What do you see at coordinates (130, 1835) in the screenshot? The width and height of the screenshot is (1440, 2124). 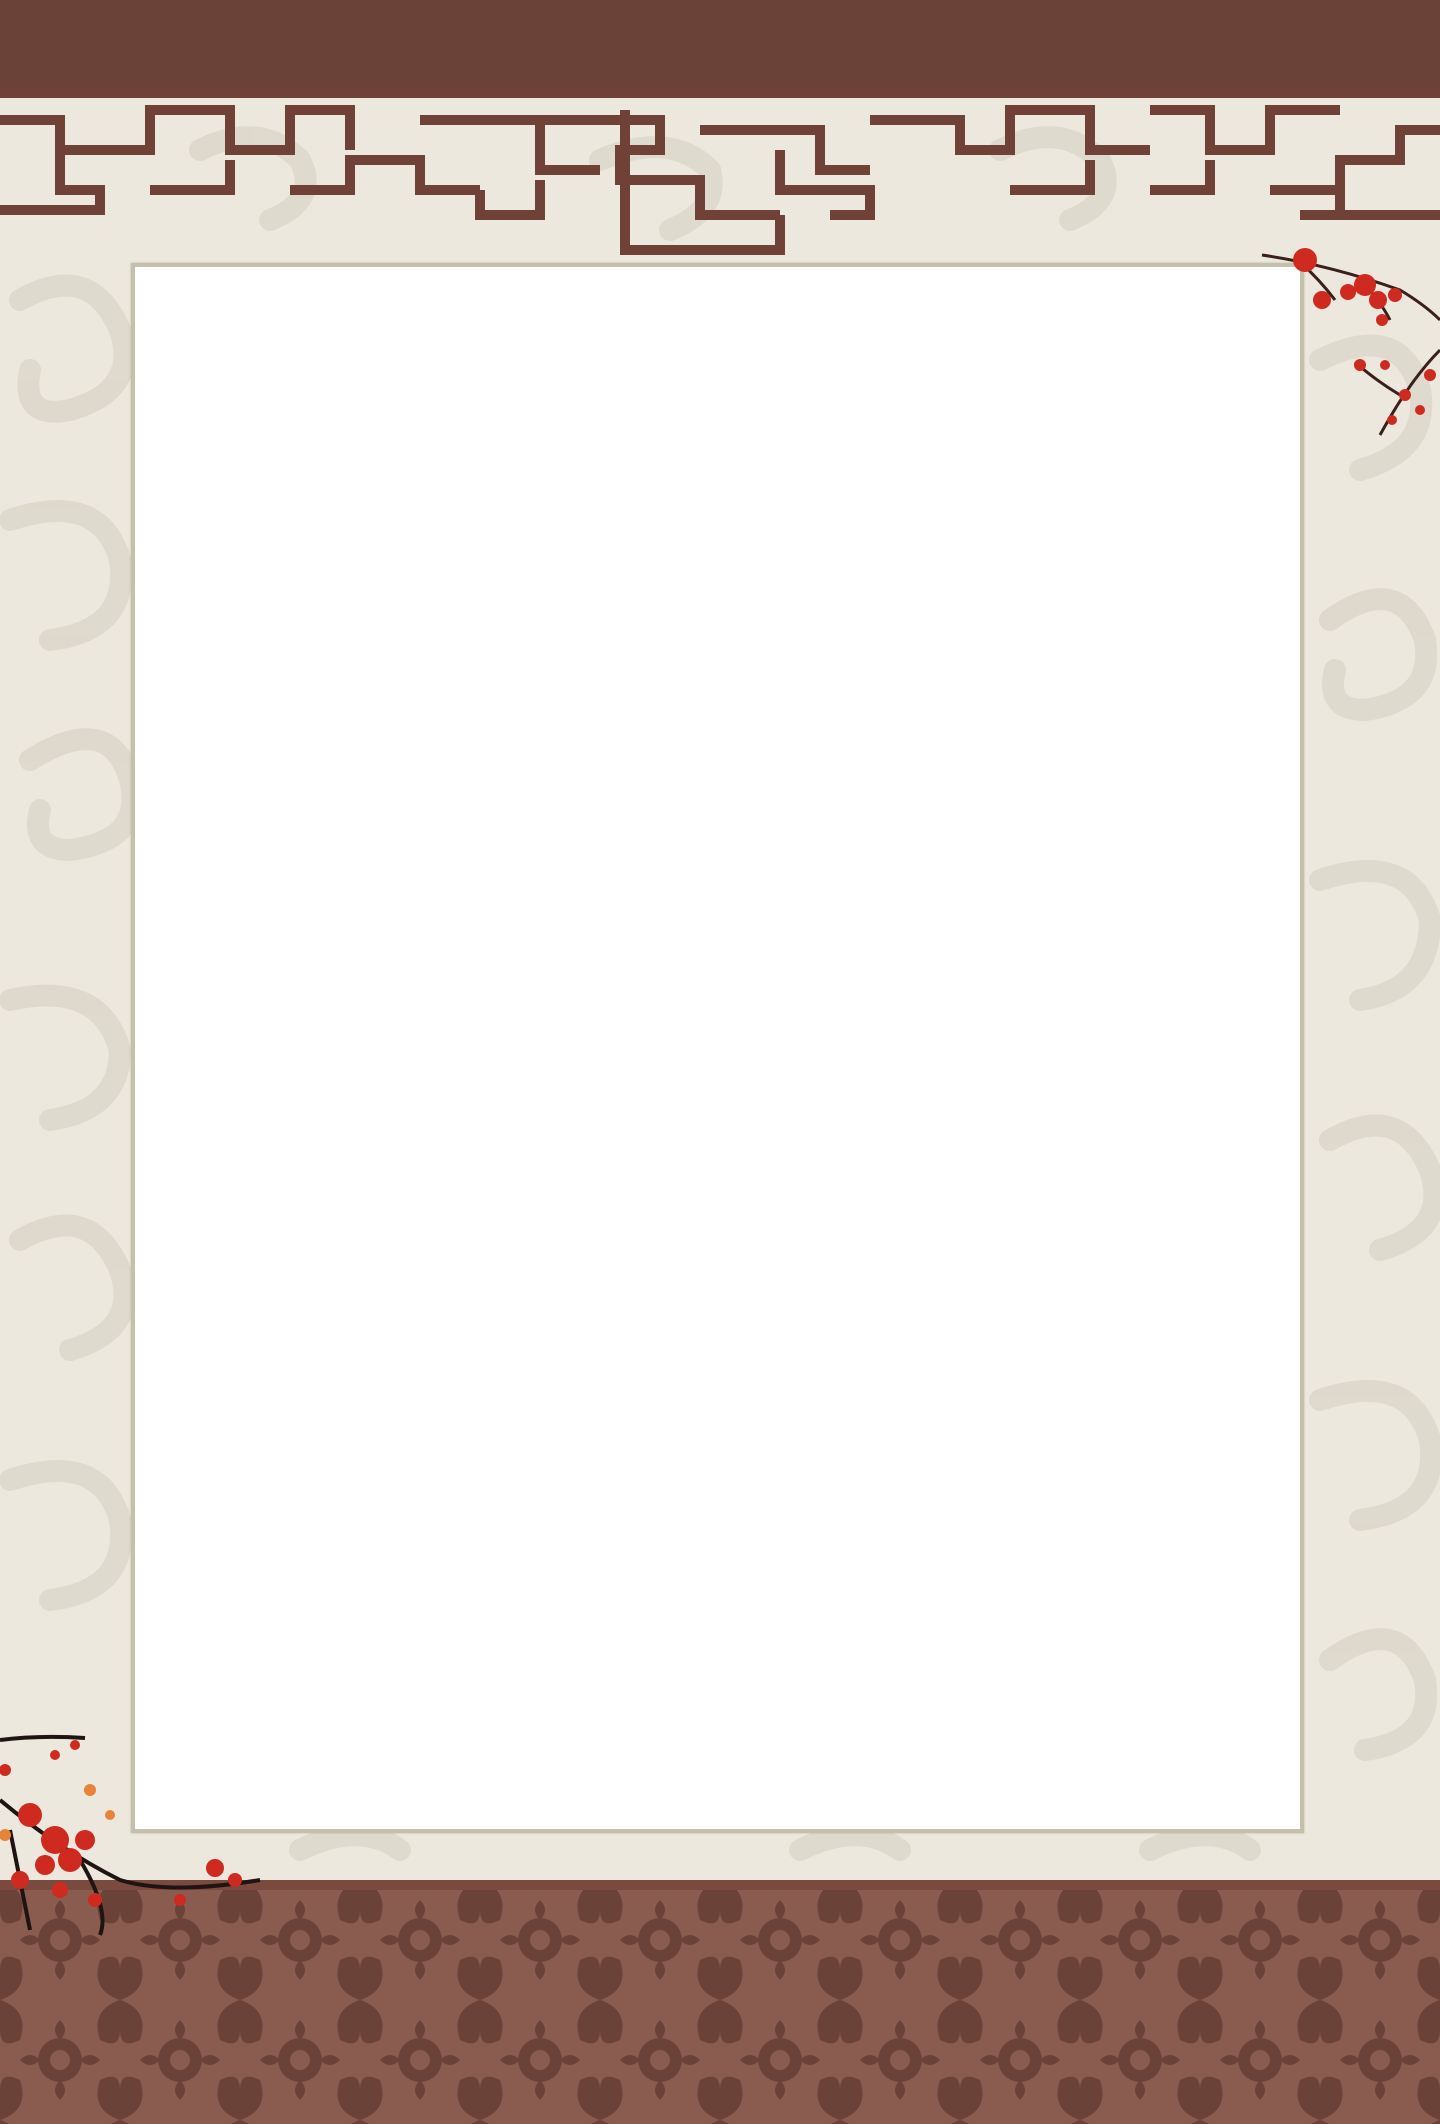 I see `plum-blossom-bottom-left` at bounding box center [130, 1835].